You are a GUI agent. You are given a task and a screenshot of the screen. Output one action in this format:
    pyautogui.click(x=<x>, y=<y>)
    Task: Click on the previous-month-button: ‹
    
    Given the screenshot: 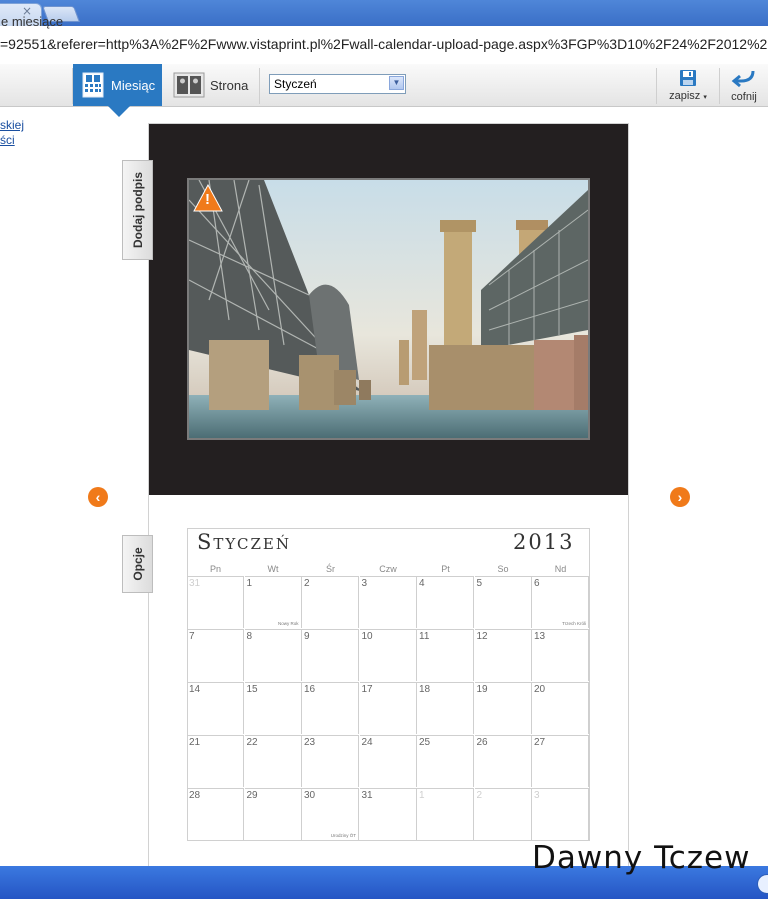 What is the action you would take?
    pyautogui.click(x=98, y=497)
    